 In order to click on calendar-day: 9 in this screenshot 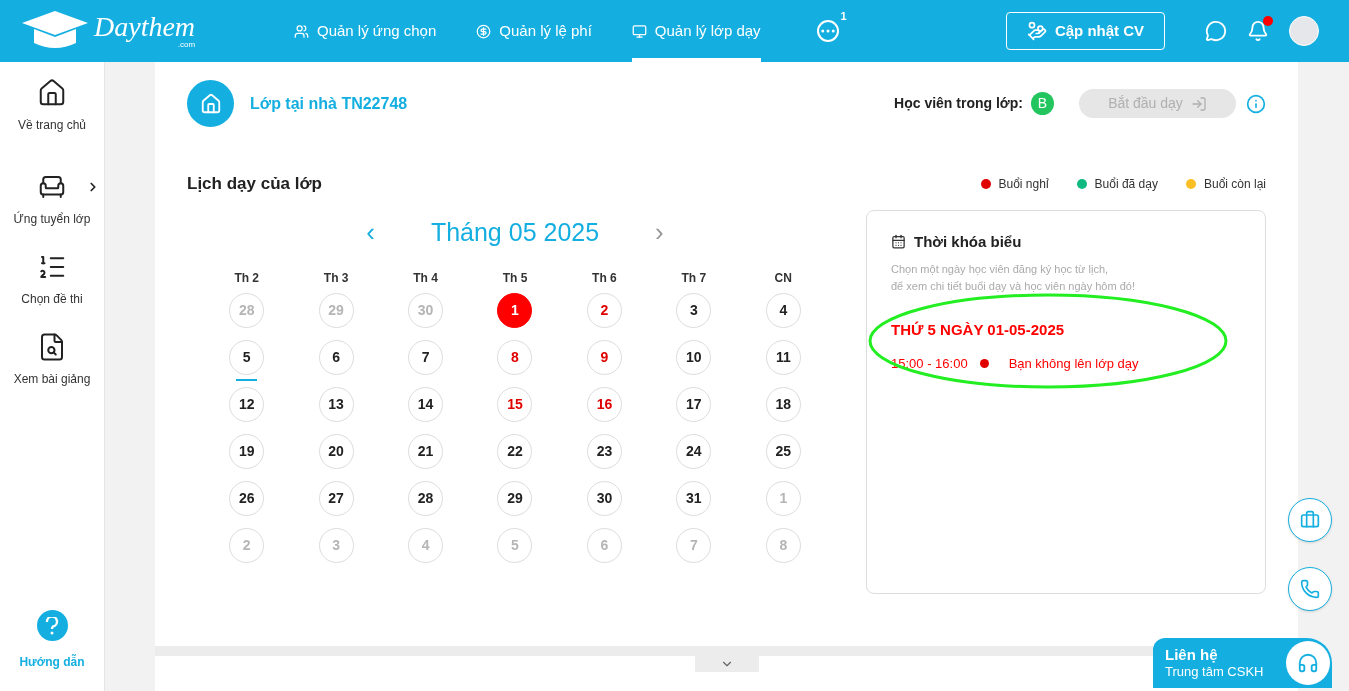, I will do `click(604, 357)`.